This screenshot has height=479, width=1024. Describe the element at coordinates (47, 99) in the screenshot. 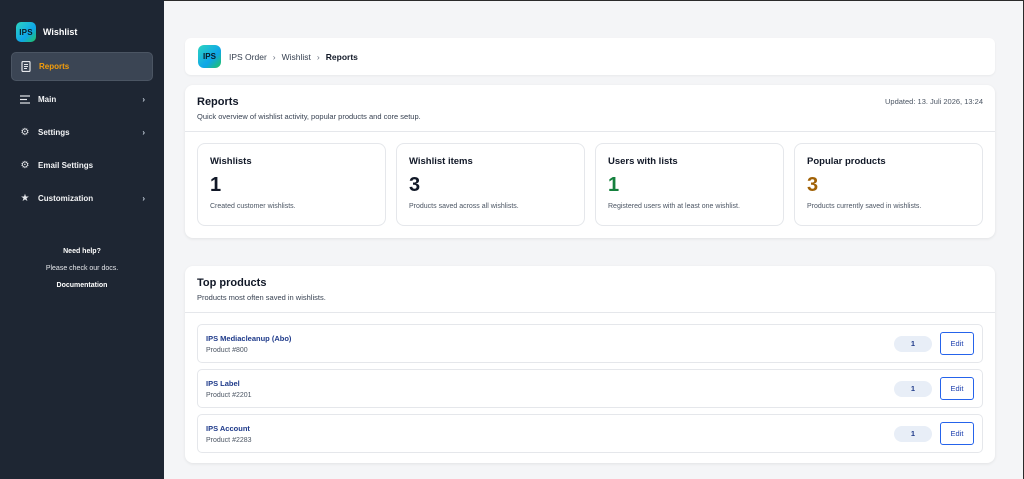

I see `sidebar-item-label: Main` at that location.